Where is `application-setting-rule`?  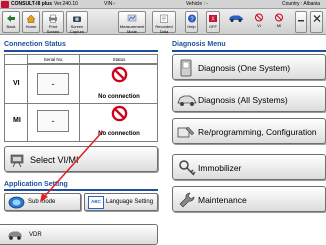
application-setting-rule is located at coordinates (81, 190).